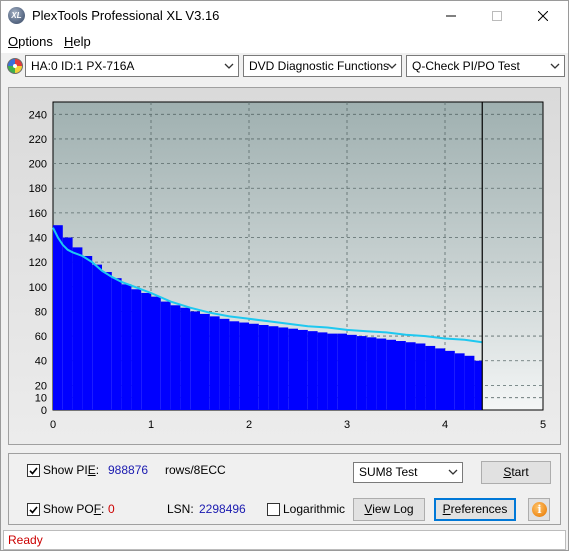  I want to click on show-pof-label-text: Show PO, so click(68, 509).